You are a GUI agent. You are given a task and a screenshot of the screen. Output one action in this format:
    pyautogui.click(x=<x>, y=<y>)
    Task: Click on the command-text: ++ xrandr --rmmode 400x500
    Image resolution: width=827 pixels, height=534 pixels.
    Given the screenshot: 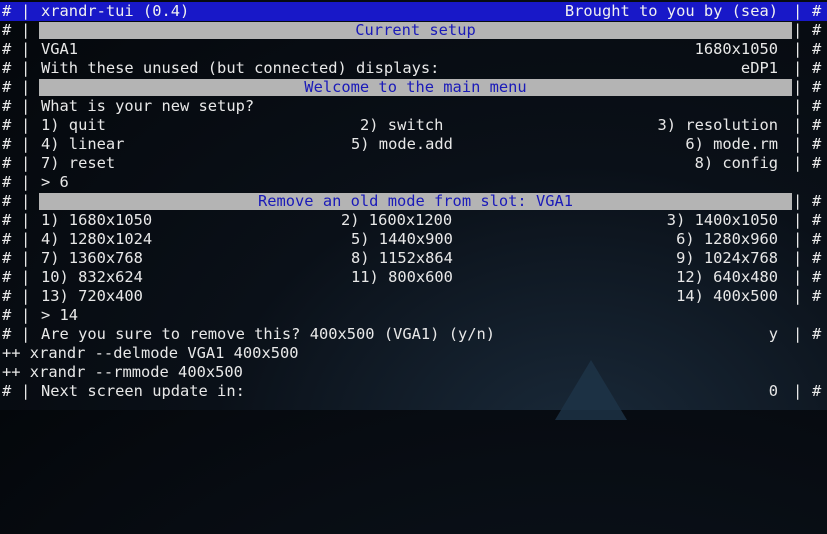 What is the action you would take?
    pyautogui.click(x=122, y=372)
    